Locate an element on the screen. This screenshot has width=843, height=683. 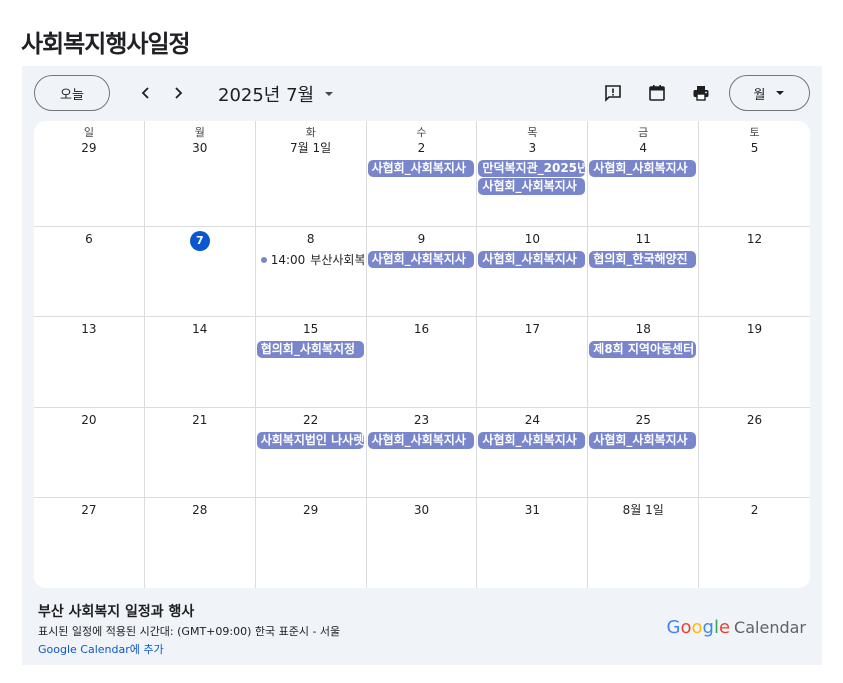
date-number: 16 is located at coordinates (422, 331).